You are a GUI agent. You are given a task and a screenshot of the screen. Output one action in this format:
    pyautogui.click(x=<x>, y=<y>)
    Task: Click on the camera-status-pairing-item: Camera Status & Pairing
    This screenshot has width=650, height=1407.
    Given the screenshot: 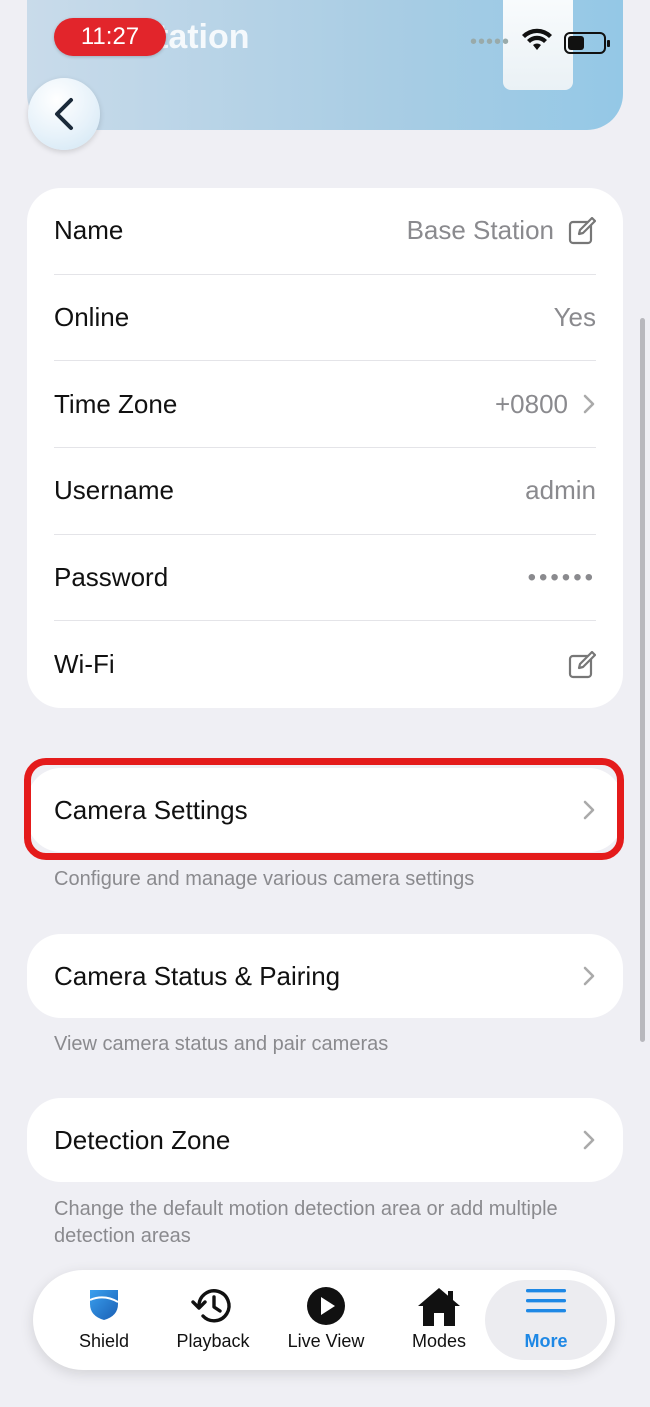 What is the action you would take?
    pyautogui.click(x=325, y=976)
    